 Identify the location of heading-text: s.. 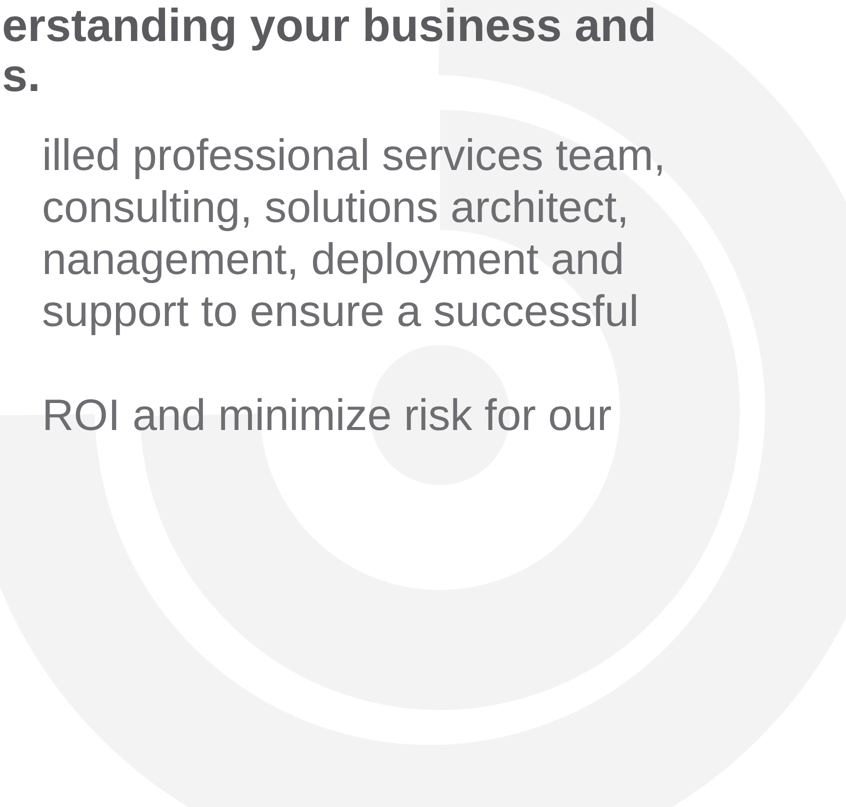
(21, 75).